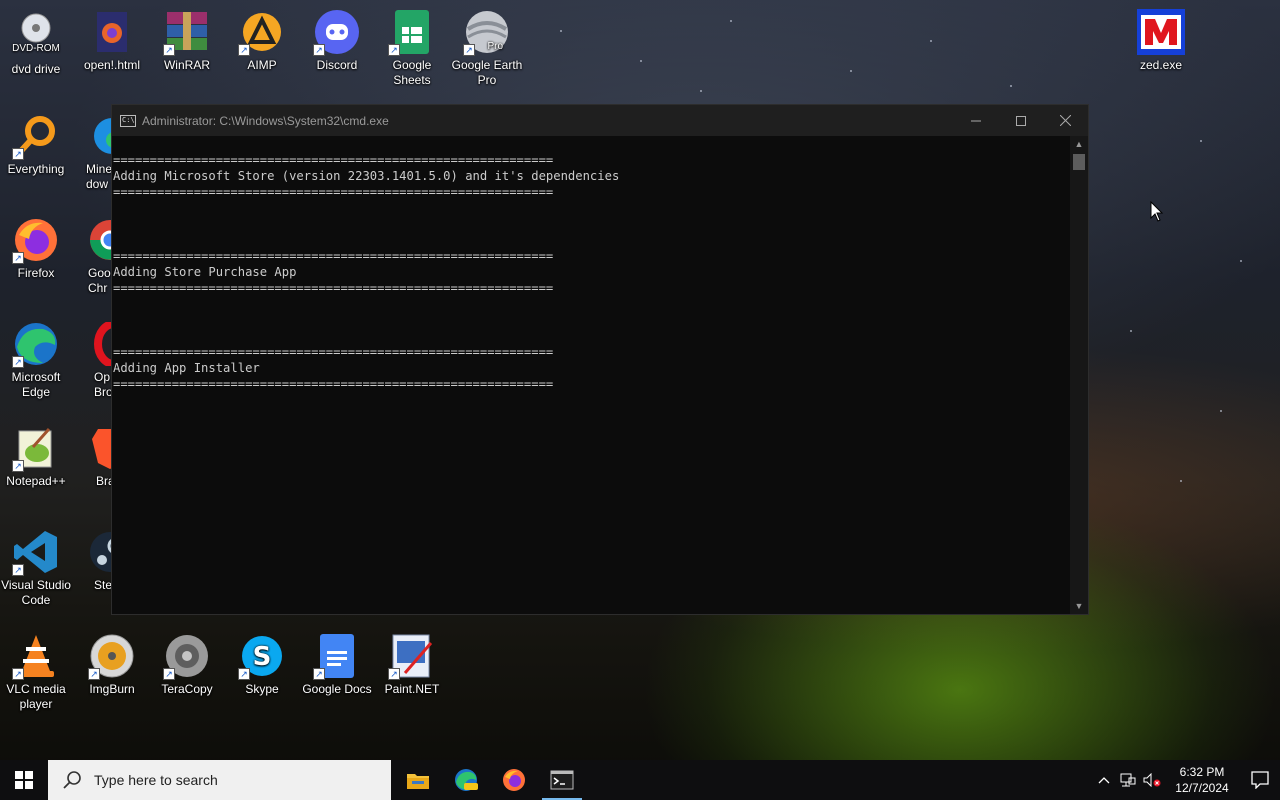 The height and width of the screenshot is (800, 1280). I want to click on terminal-icon, so click(562, 780).